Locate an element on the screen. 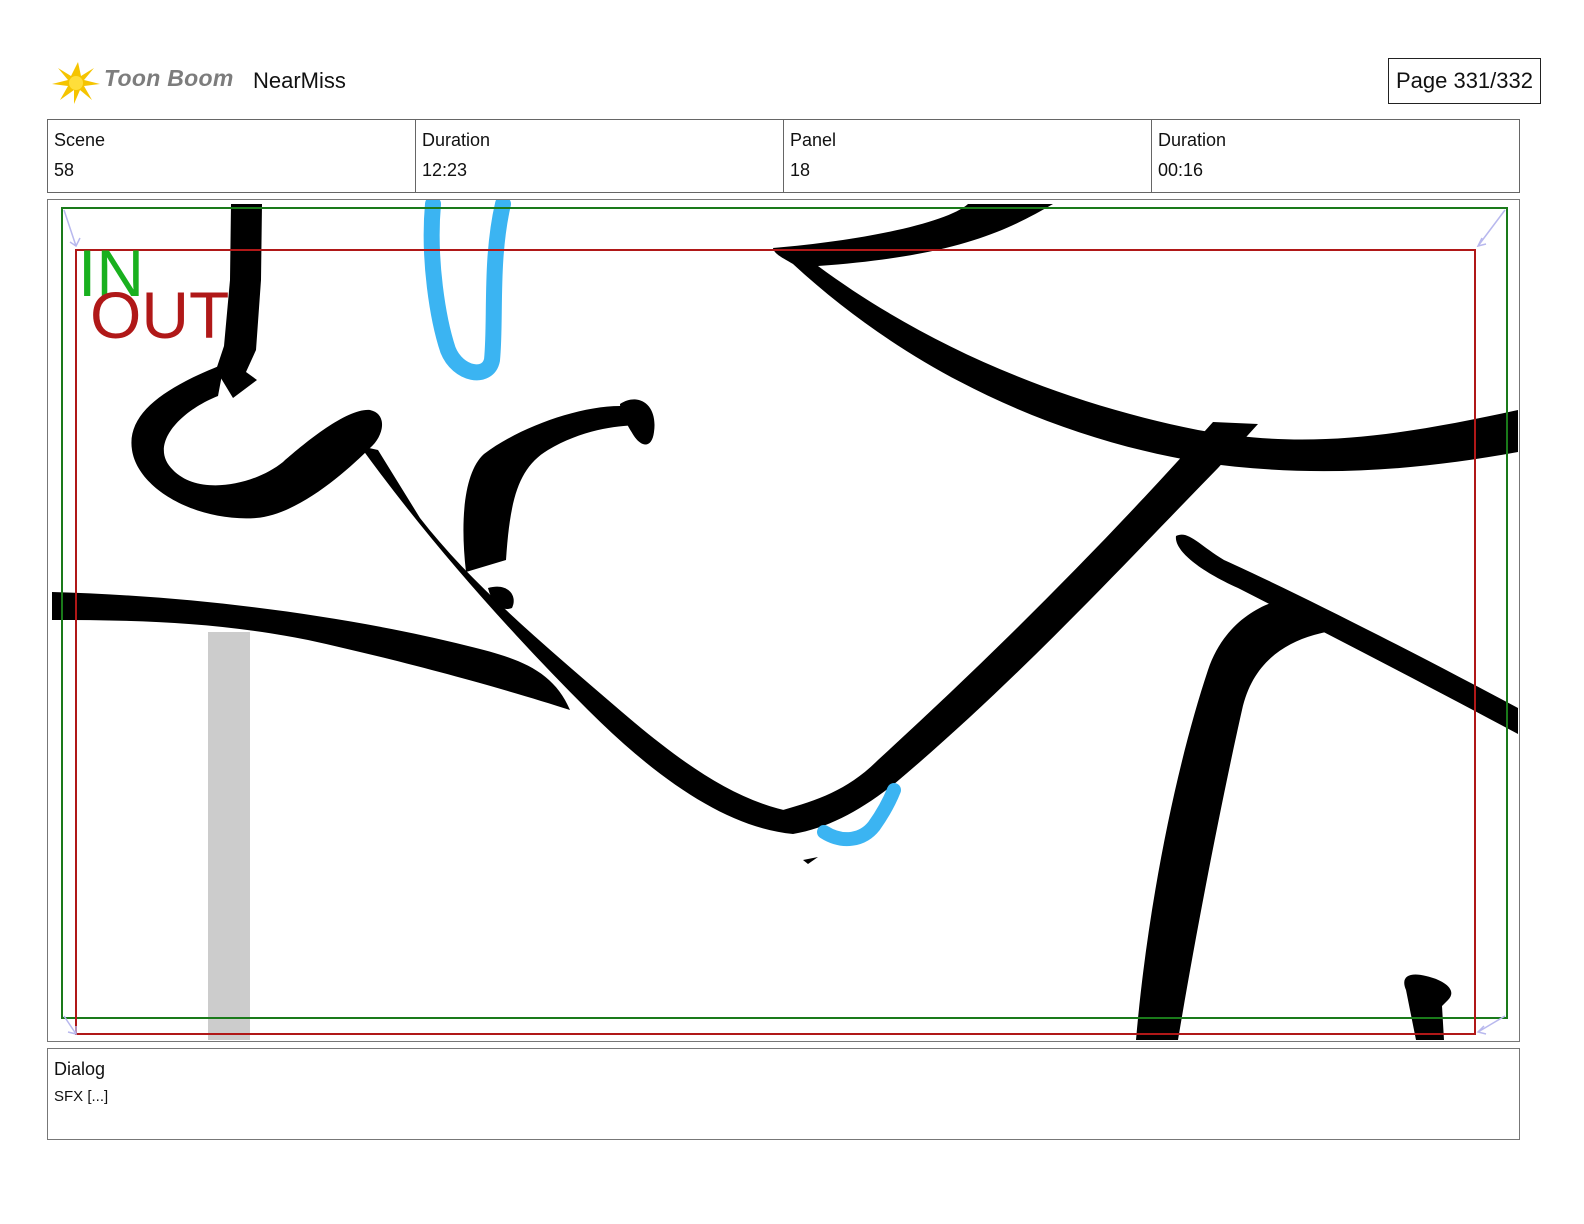 This screenshot has height=1224, width=1584. ink-tick is located at coordinates (810, 860).